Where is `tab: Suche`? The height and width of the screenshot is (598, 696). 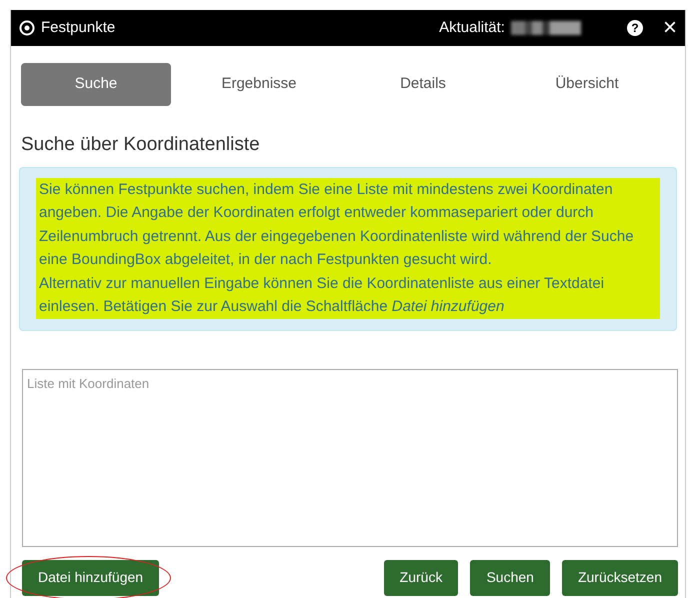 tab: Suche is located at coordinates (96, 84).